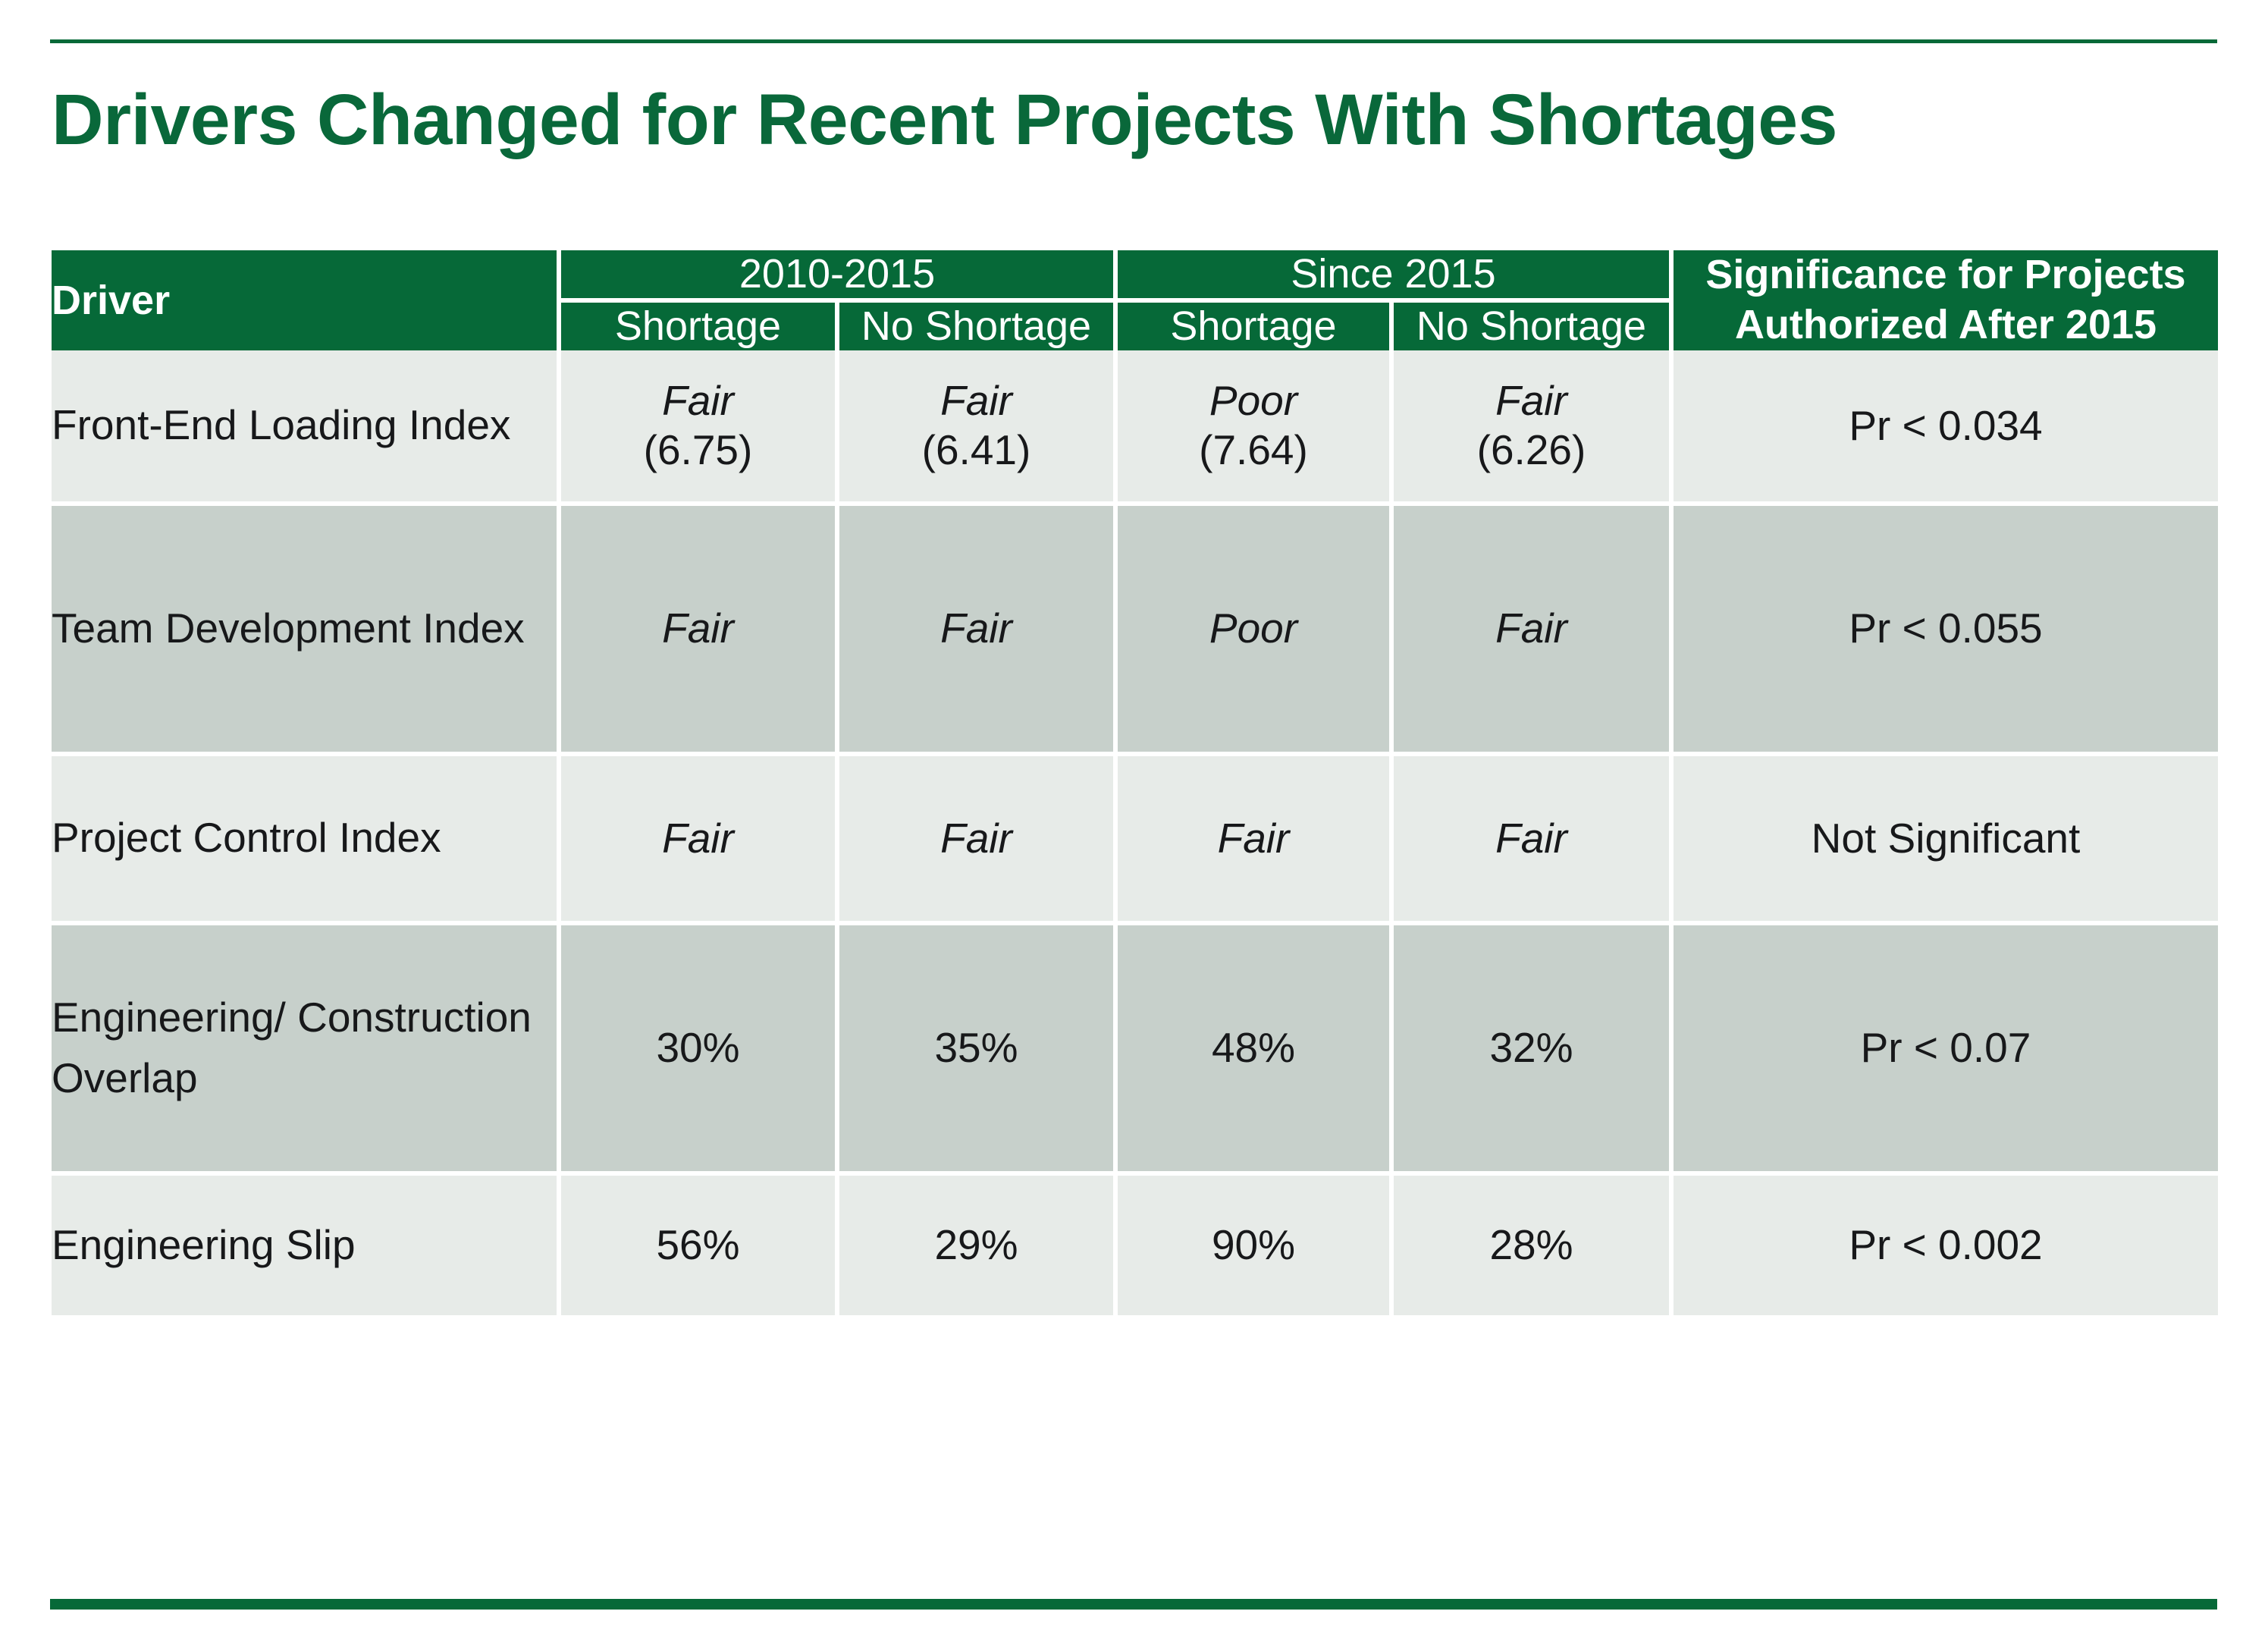 This screenshot has width=2268, height=1652. I want to click on row-driver-label: Project Control Index, so click(306, 840).